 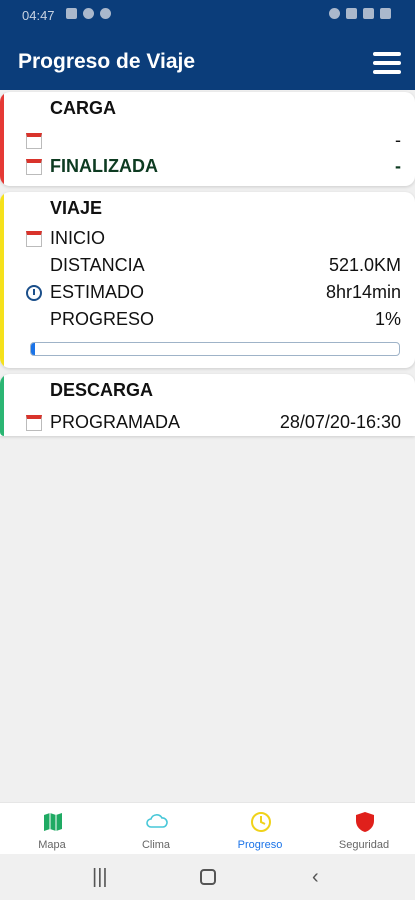 I want to click on tab-seguridad-label: Seguridad, so click(x=364, y=845).